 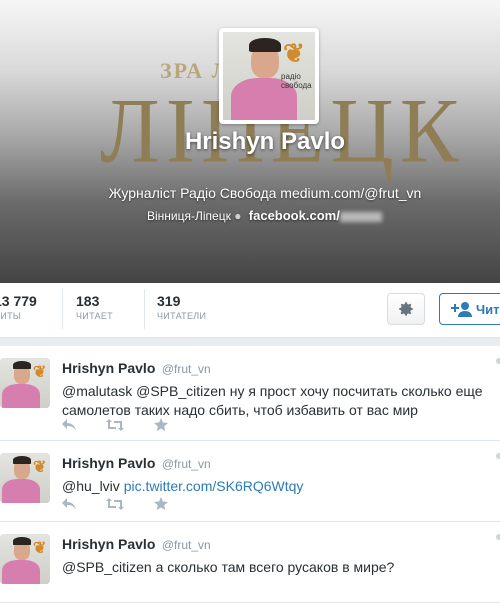 What do you see at coordinates (93, 486) in the screenshot?
I see `tweet-text-body: @hu_lviv` at bounding box center [93, 486].